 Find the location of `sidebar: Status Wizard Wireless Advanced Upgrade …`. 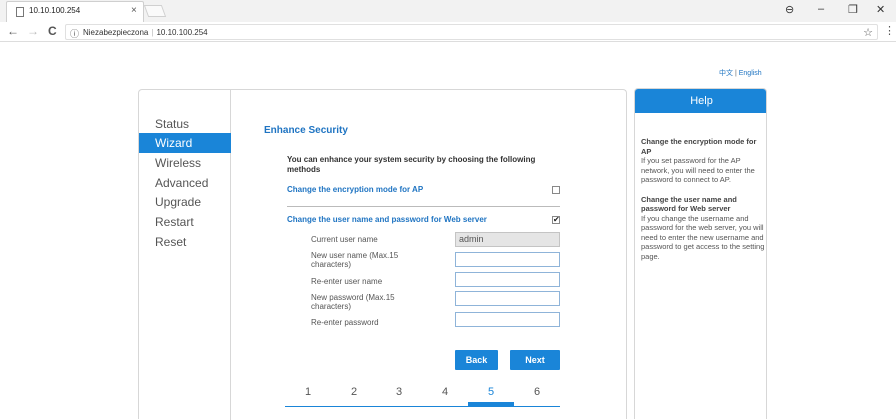

sidebar: Status Wizard Wireless Advanced Upgrade … is located at coordinates (185, 255).